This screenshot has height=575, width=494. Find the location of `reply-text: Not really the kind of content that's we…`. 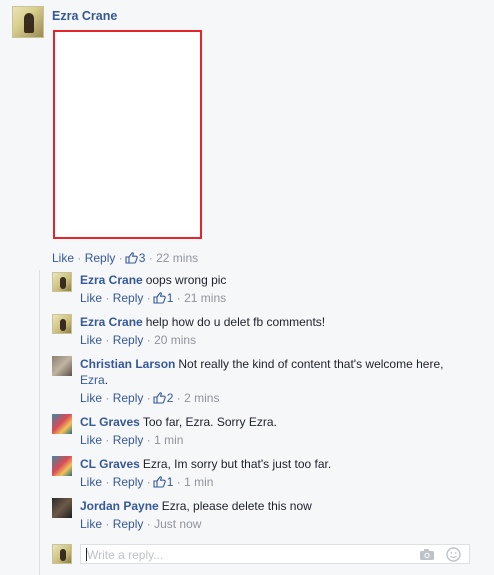

reply-text: Not really the kind of content that's we… is located at coordinates (311, 364).